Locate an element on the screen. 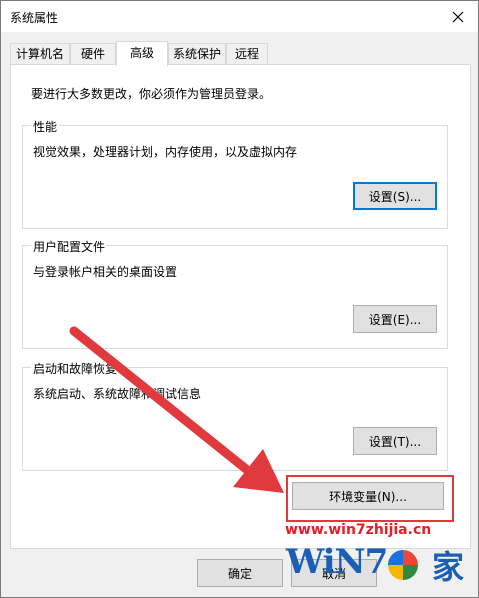 Image resolution: width=479 pixels, height=598 pixels. performance-legend: 性能 is located at coordinates (45, 126).